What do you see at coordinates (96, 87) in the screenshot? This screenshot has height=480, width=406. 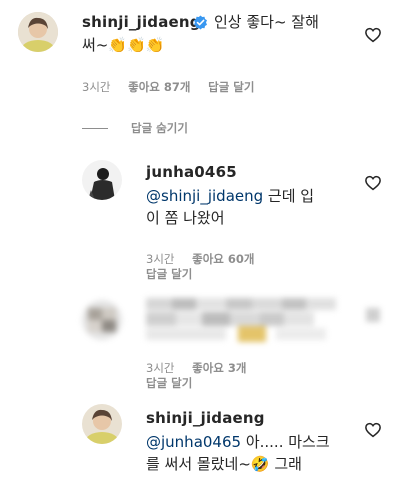 I see `comment-time: 3시간` at bounding box center [96, 87].